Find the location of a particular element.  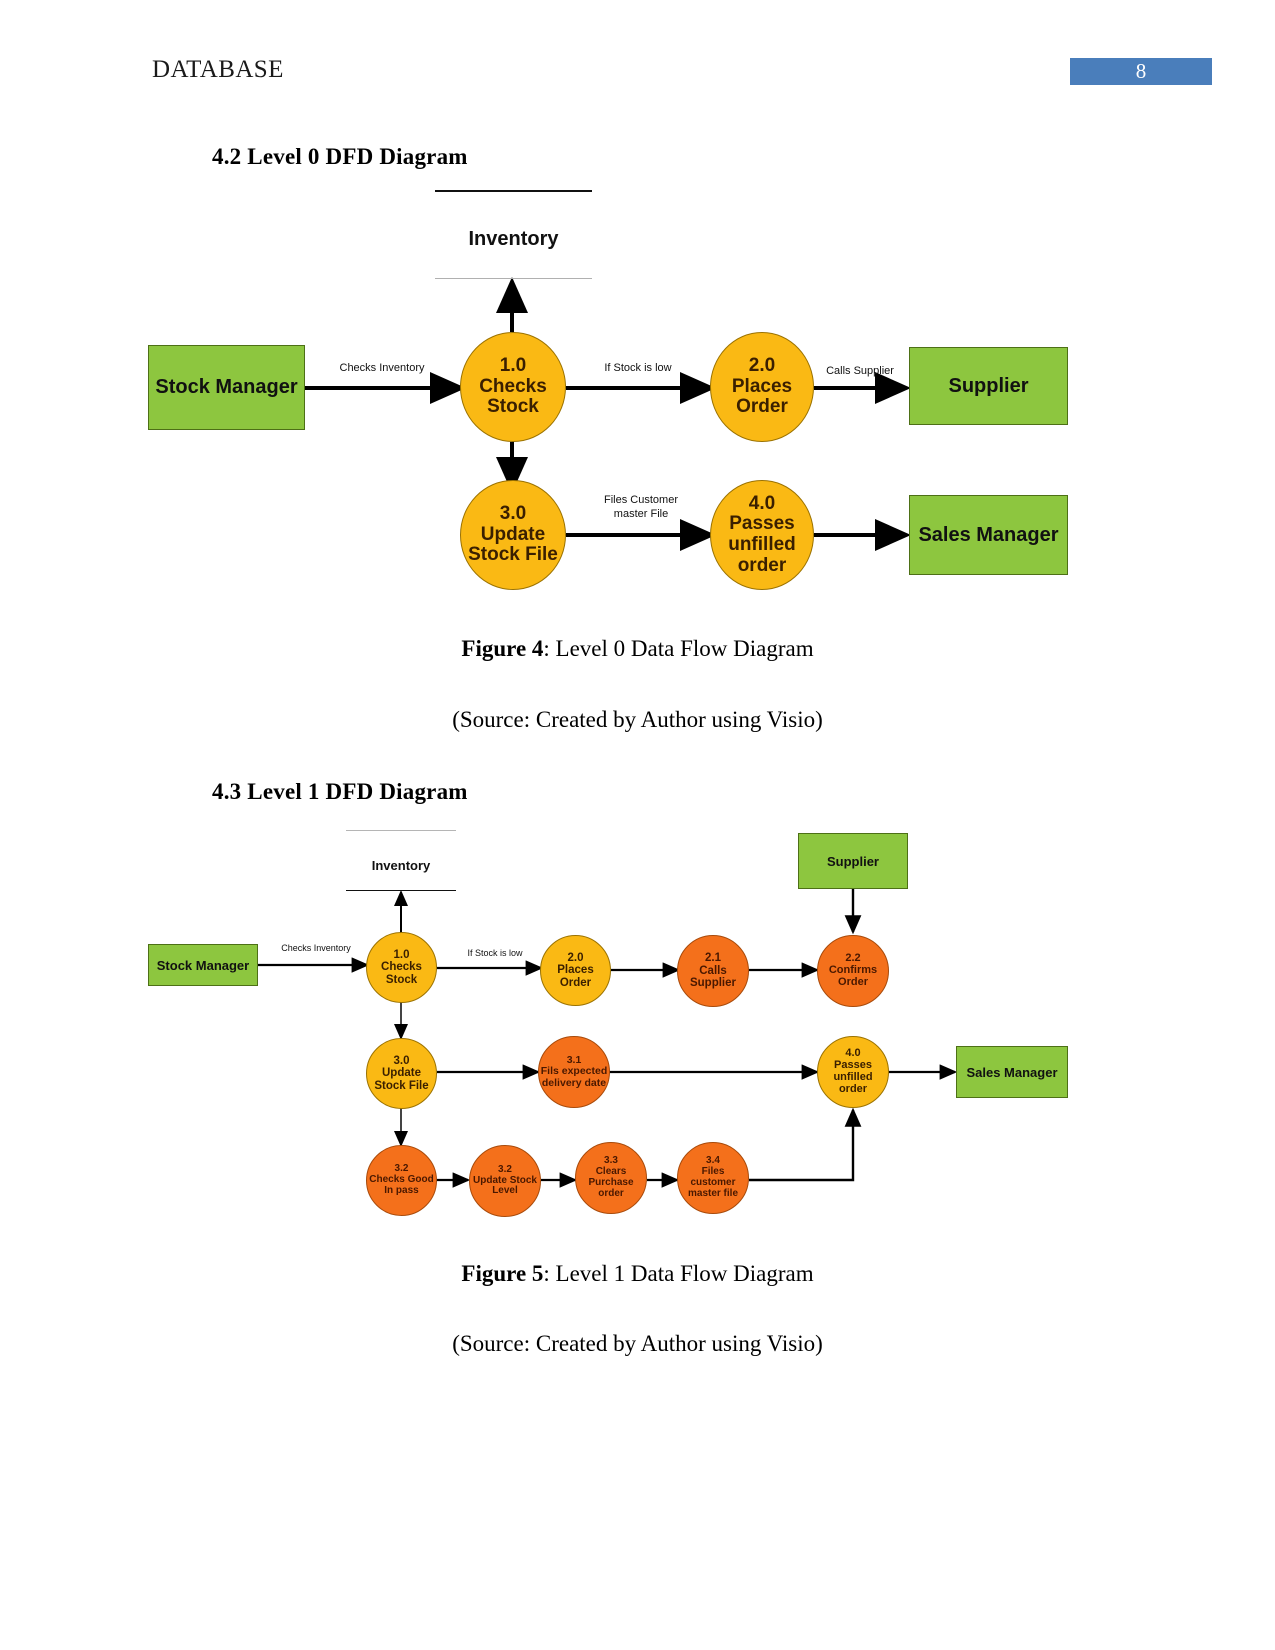

level1-process-3-4: 3.4 Files customer master file is located at coordinates (713, 1178).